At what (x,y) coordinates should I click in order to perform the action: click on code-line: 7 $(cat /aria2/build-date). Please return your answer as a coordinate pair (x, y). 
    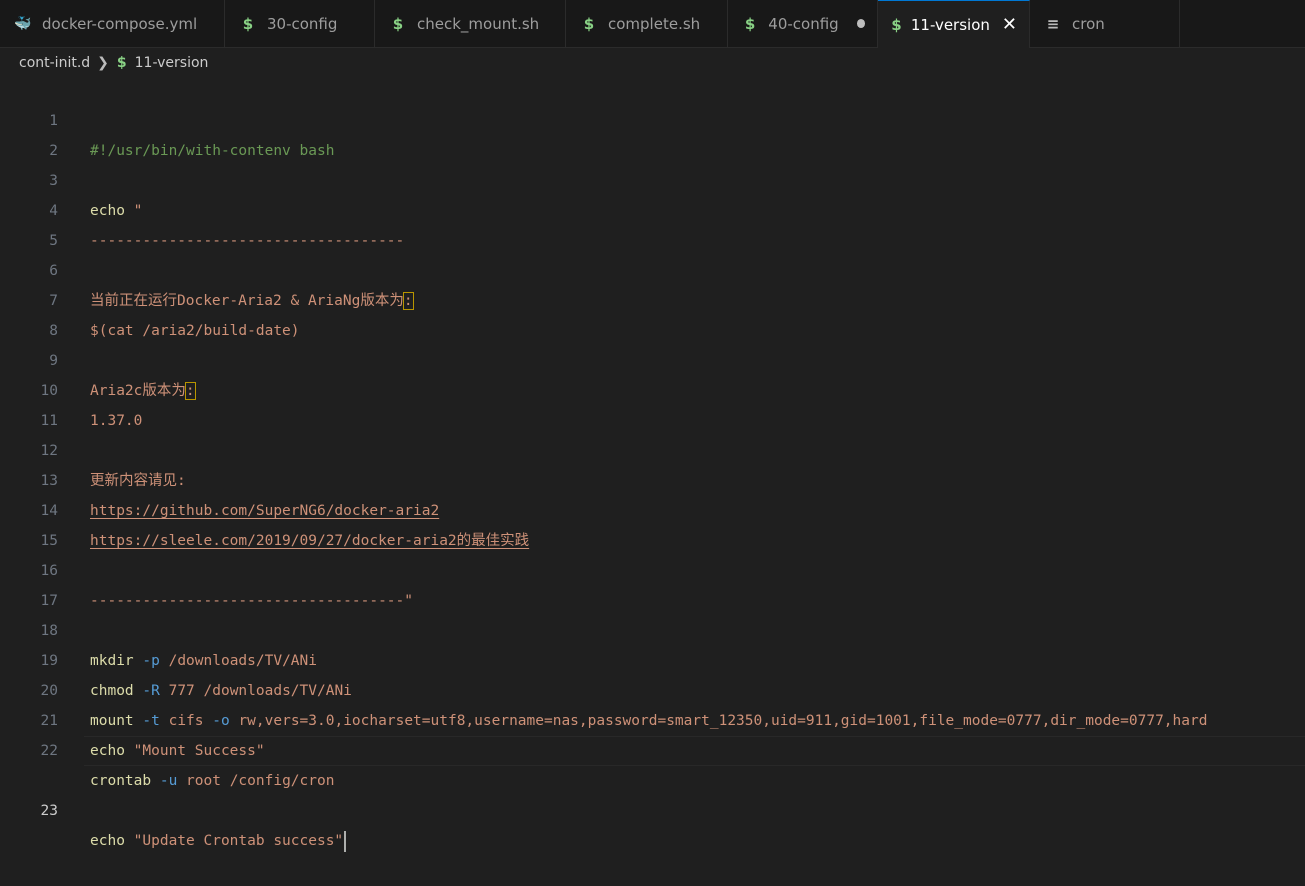
    Looking at the image, I should click on (652, 297).